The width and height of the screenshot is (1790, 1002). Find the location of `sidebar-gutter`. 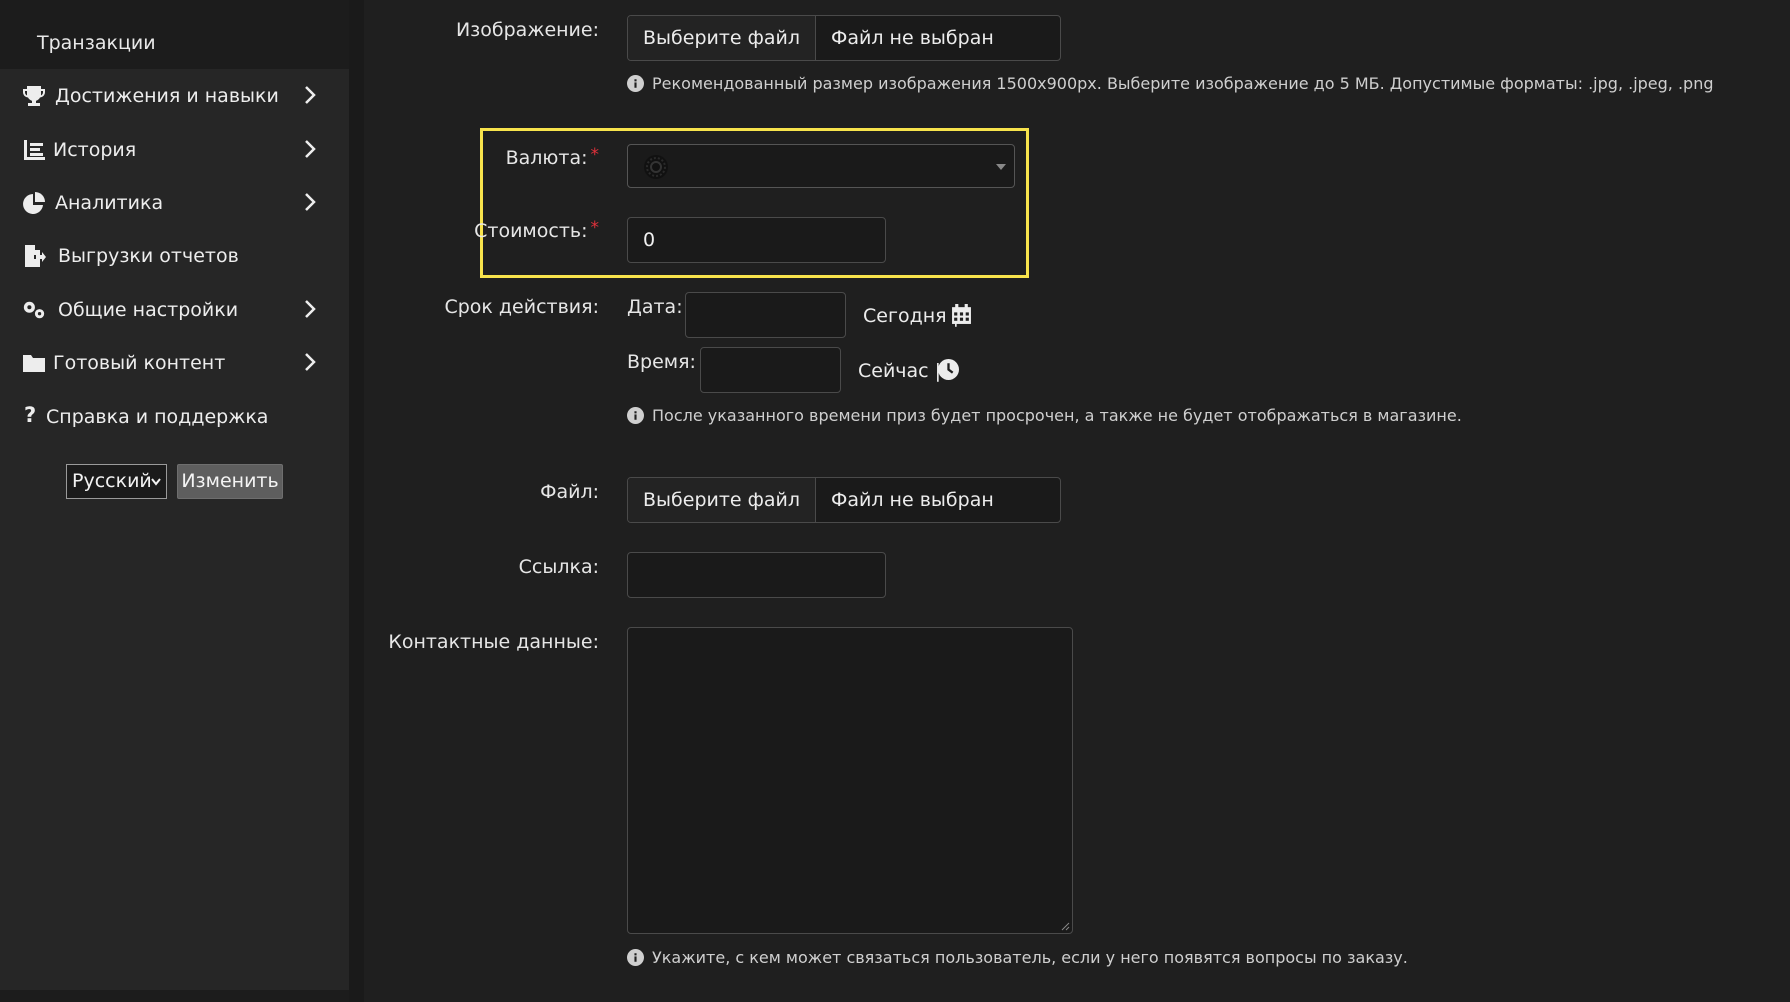

sidebar-gutter is located at coordinates (356, 501).